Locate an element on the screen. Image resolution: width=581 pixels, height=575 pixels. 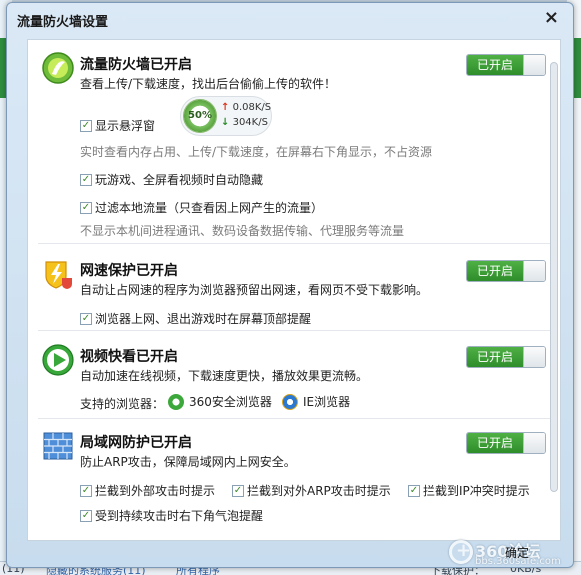
lan-option-label: 拦截到对外ARP攻击时提示 is located at coordinates (319, 491).